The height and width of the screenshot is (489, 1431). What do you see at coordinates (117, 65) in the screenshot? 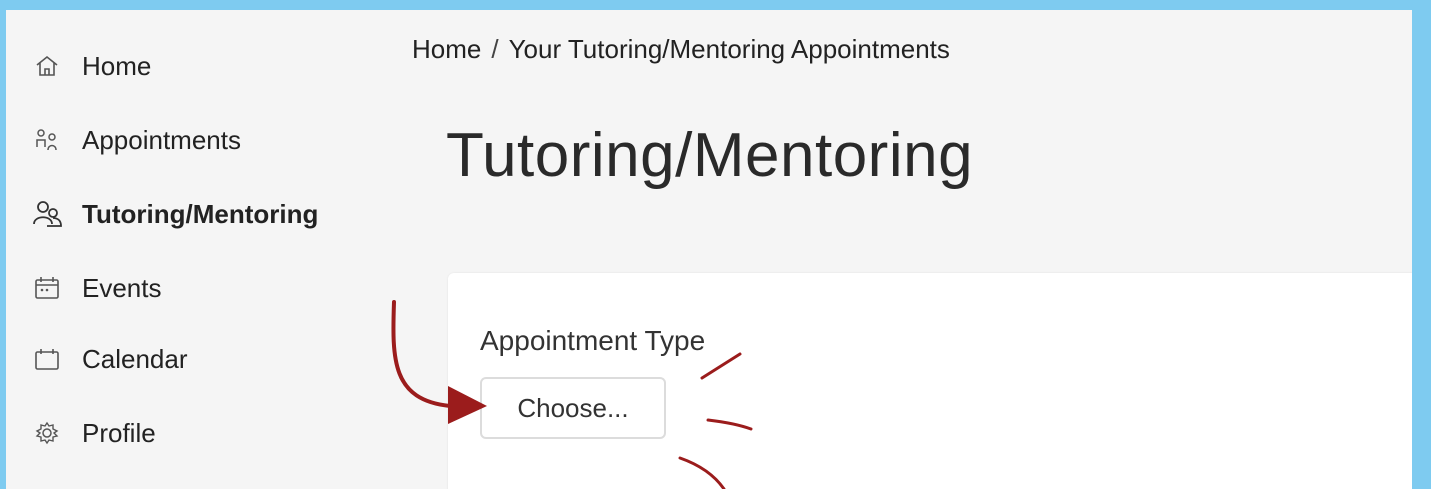
I see `sidebar-item-label: Home` at bounding box center [117, 65].